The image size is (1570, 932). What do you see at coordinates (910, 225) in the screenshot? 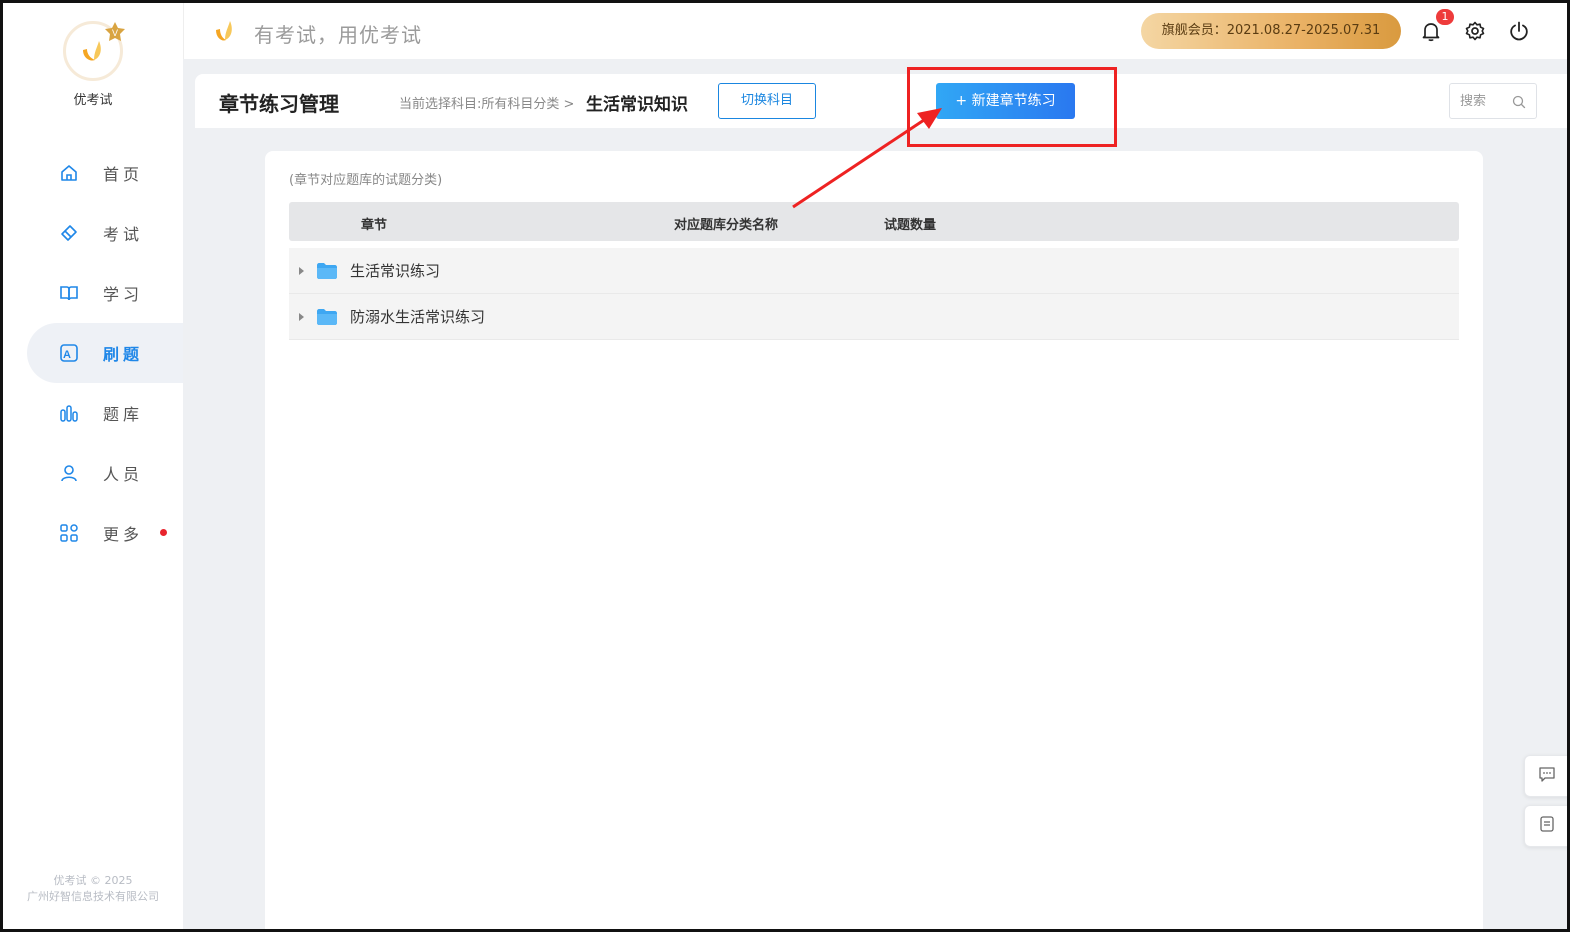
I see `column-header-count: 试题数量` at bounding box center [910, 225].